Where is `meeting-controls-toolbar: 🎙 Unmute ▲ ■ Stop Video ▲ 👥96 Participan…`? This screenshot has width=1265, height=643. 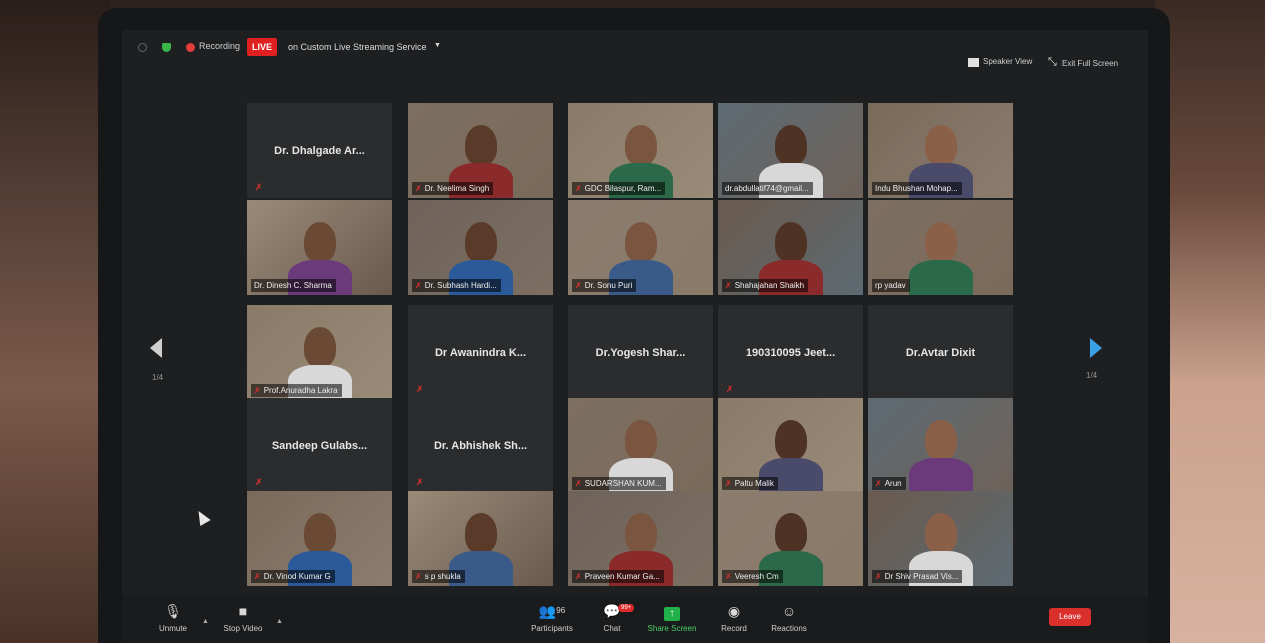
meeting-controls-toolbar: 🎙 Unmute ▲ ■ Stop Video ▲ 👥96 Participan… is located at coordinates (635, 619).